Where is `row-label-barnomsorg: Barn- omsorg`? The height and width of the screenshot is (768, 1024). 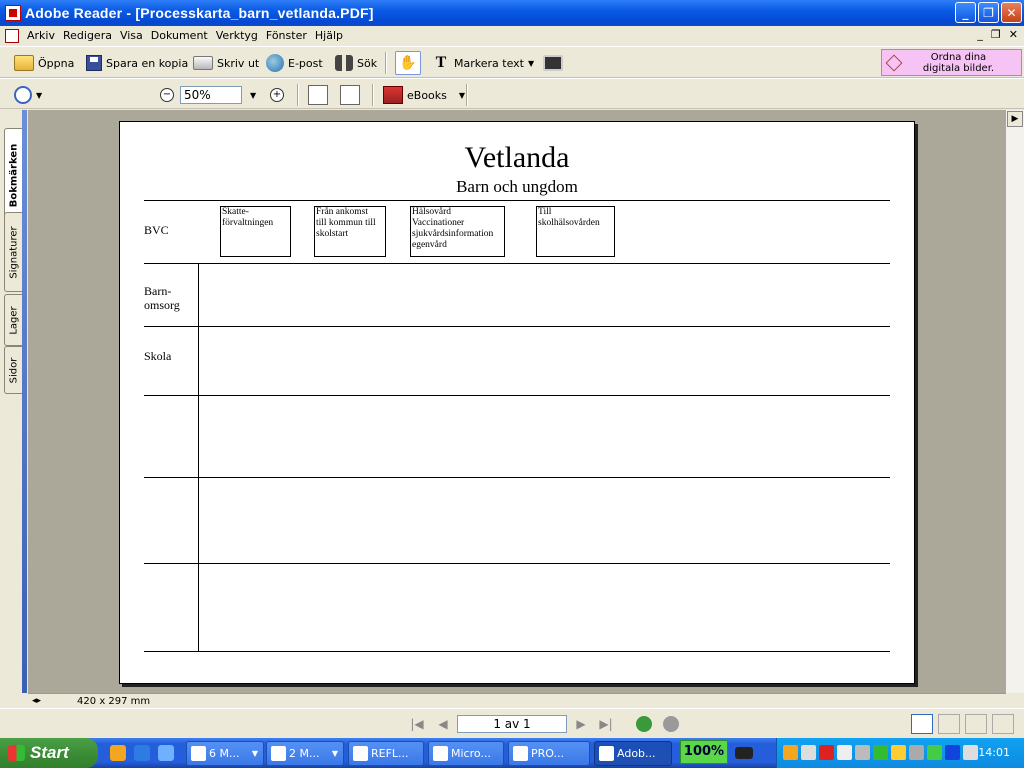
row-label-barnomsorg: Barn- omsorg is located at coordinates (162, 298).